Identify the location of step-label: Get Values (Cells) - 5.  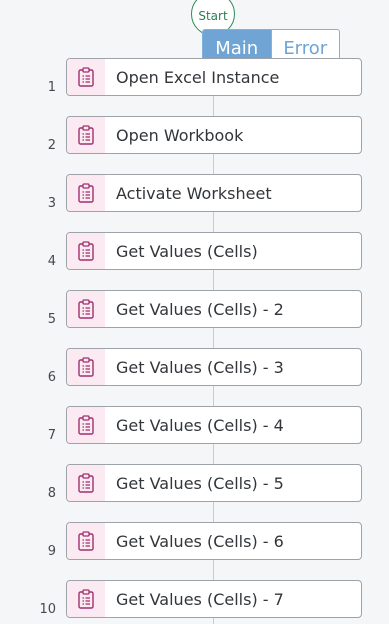
(200, 483).